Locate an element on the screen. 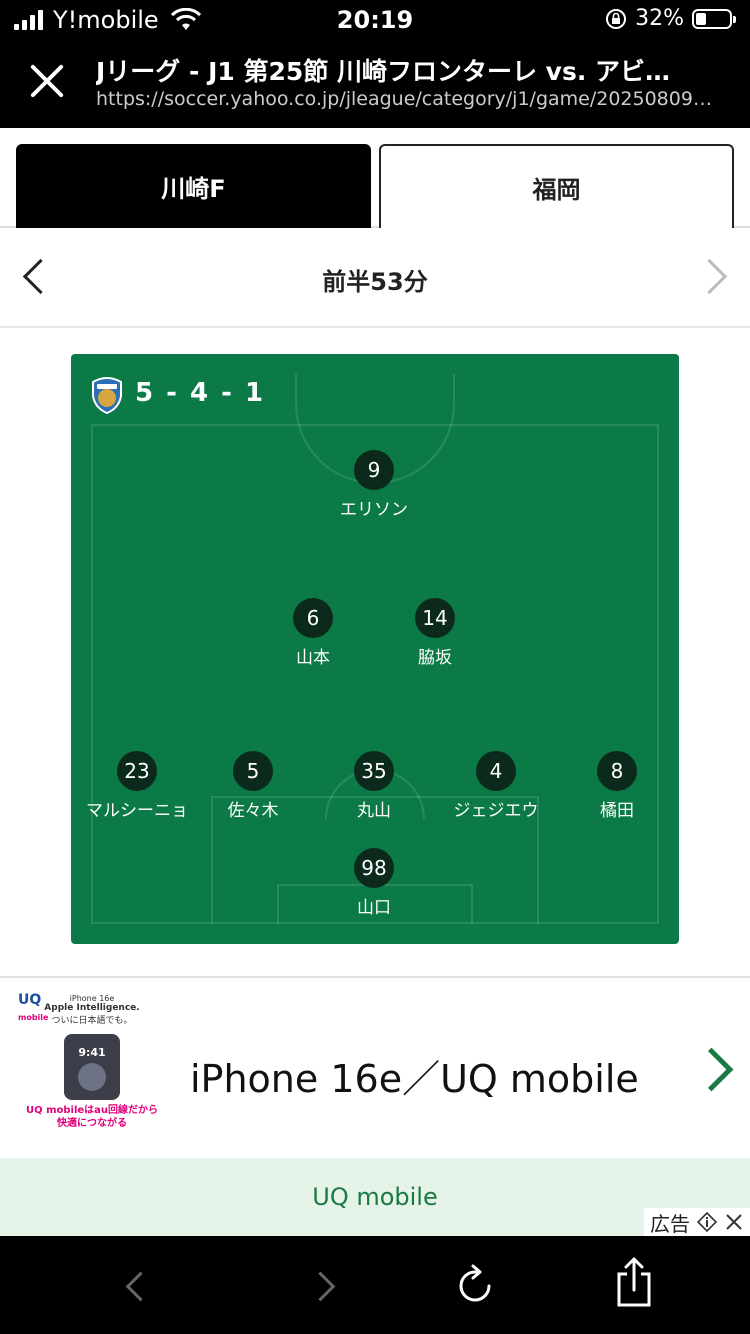 The width and height of the screenshot is (750, 1334). player-name: 脇坂 is located at coordinates (435, 658).